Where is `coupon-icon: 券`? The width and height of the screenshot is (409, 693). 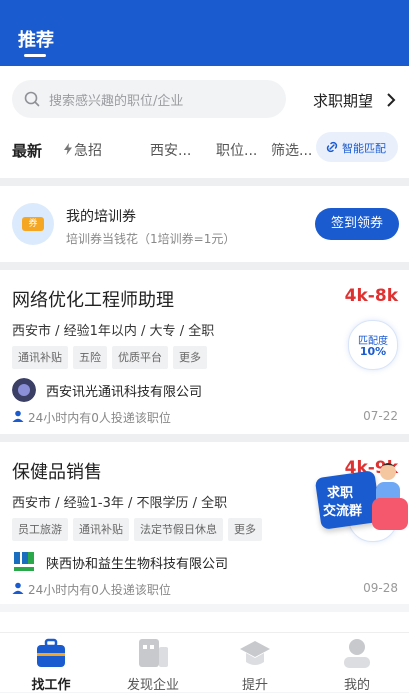 coupon-icon: 券 is located at coordinates (33, 224).